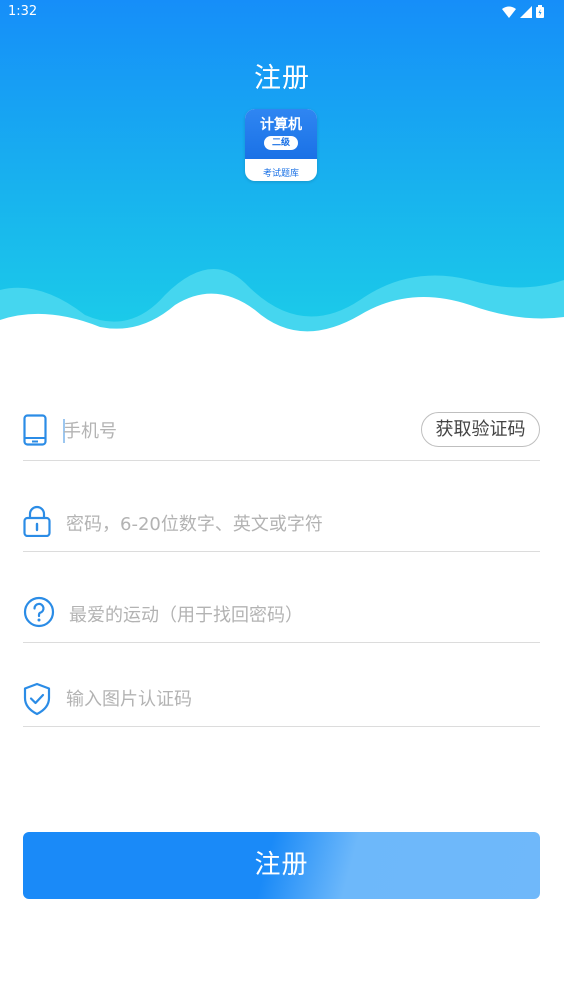 The width and height of the screenshot is (564, 1006). I want to click on lock-icon, so click(37, 521).